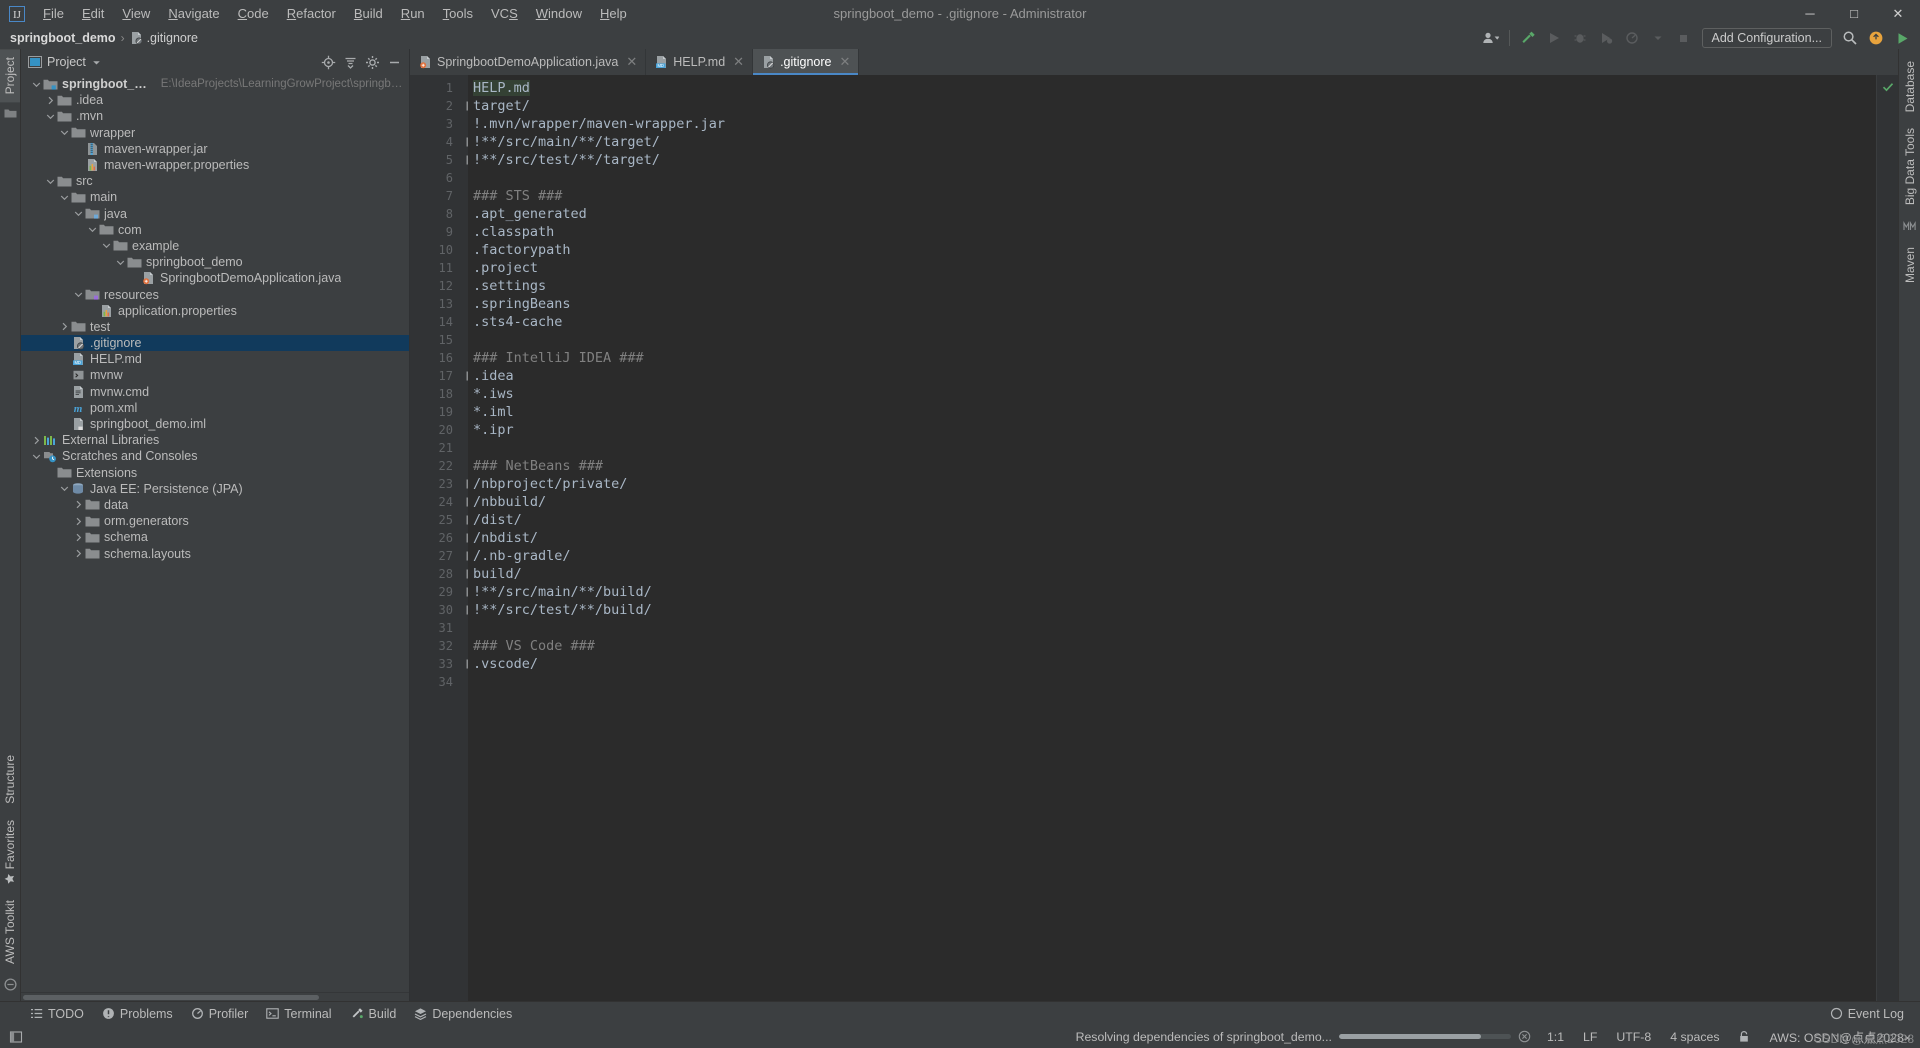 This screenshot has width=1920, height=1048. What do you see at coordinates (434, 304) in the screenshot?
I see `line-number: 13` at bounding box center [434, 304].